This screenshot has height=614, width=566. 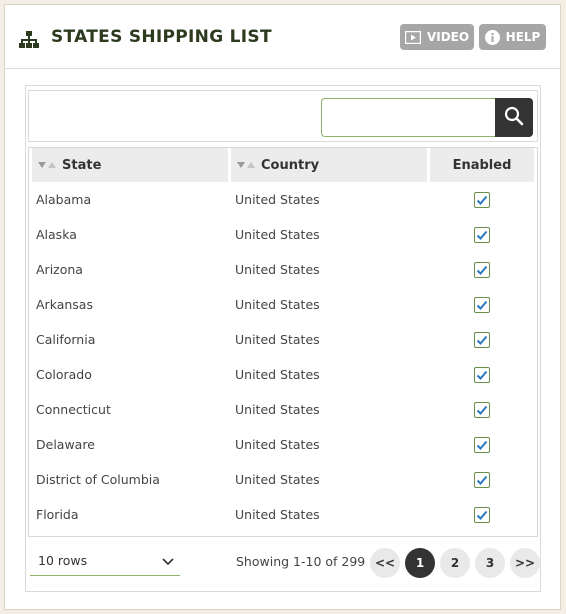 I want to click on state-cell: Alaska, so click(x=56, y=234).